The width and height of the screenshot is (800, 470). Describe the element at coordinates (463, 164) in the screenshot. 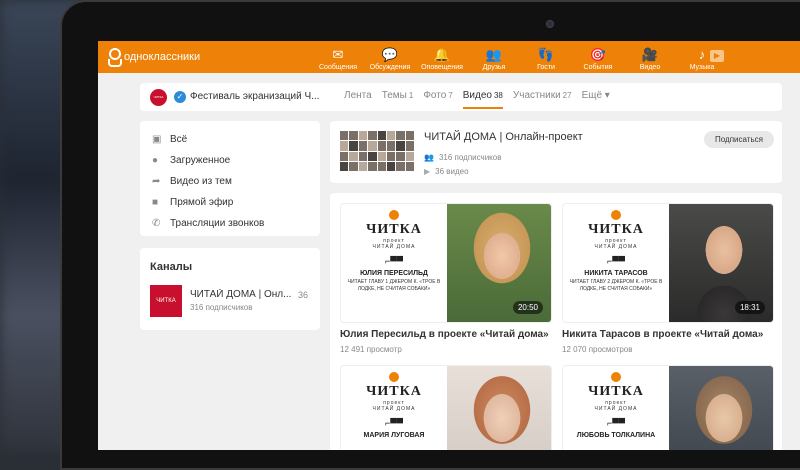

I see `channel-meta: 👥 316 подписчиков ▶ 36 видео` at that location.